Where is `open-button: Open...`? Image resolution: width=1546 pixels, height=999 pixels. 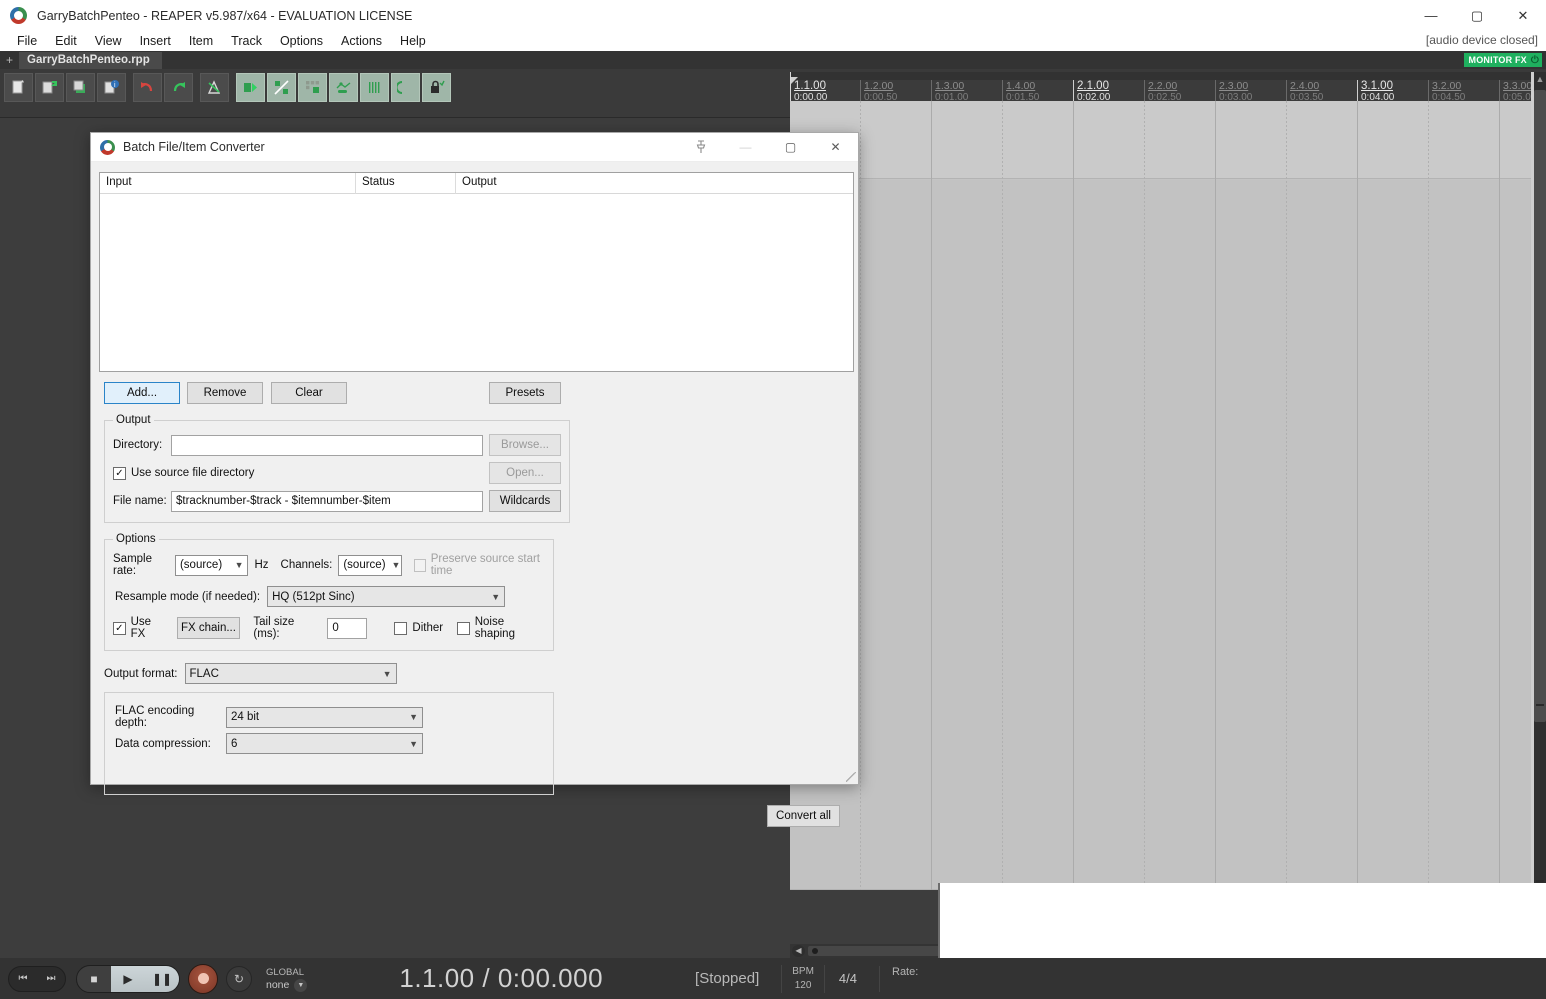 open-button: Open... is located at coordinates (525, 473).